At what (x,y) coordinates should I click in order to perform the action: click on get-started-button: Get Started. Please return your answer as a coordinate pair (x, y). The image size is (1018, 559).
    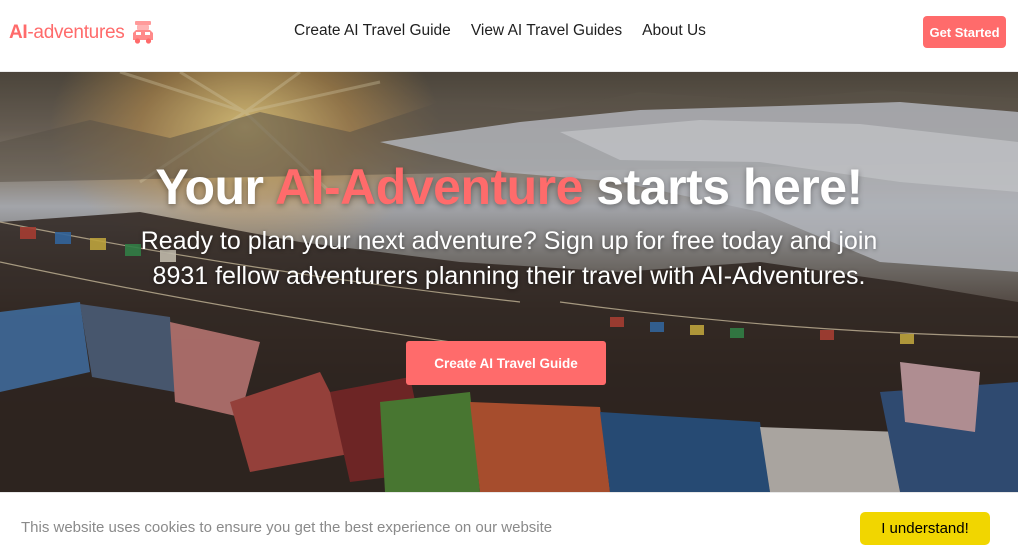
    Looking at the image, I should click on (964, 32).